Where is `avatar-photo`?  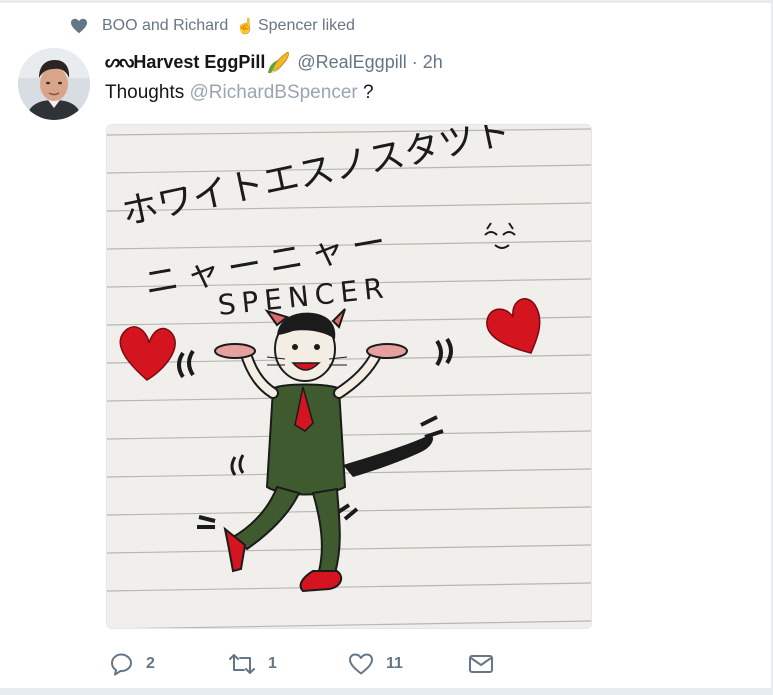
avatar-photo is located at coordinates (54, 84).